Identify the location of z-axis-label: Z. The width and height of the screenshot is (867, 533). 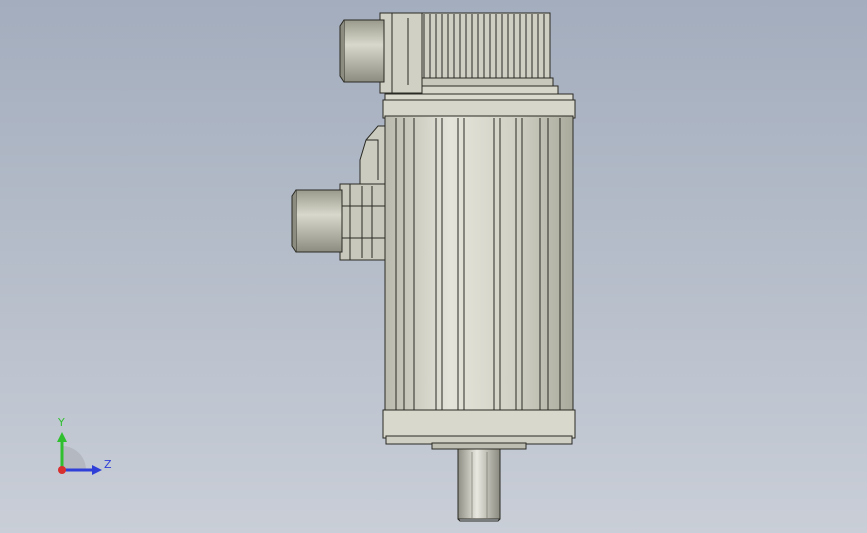
(108, 464).